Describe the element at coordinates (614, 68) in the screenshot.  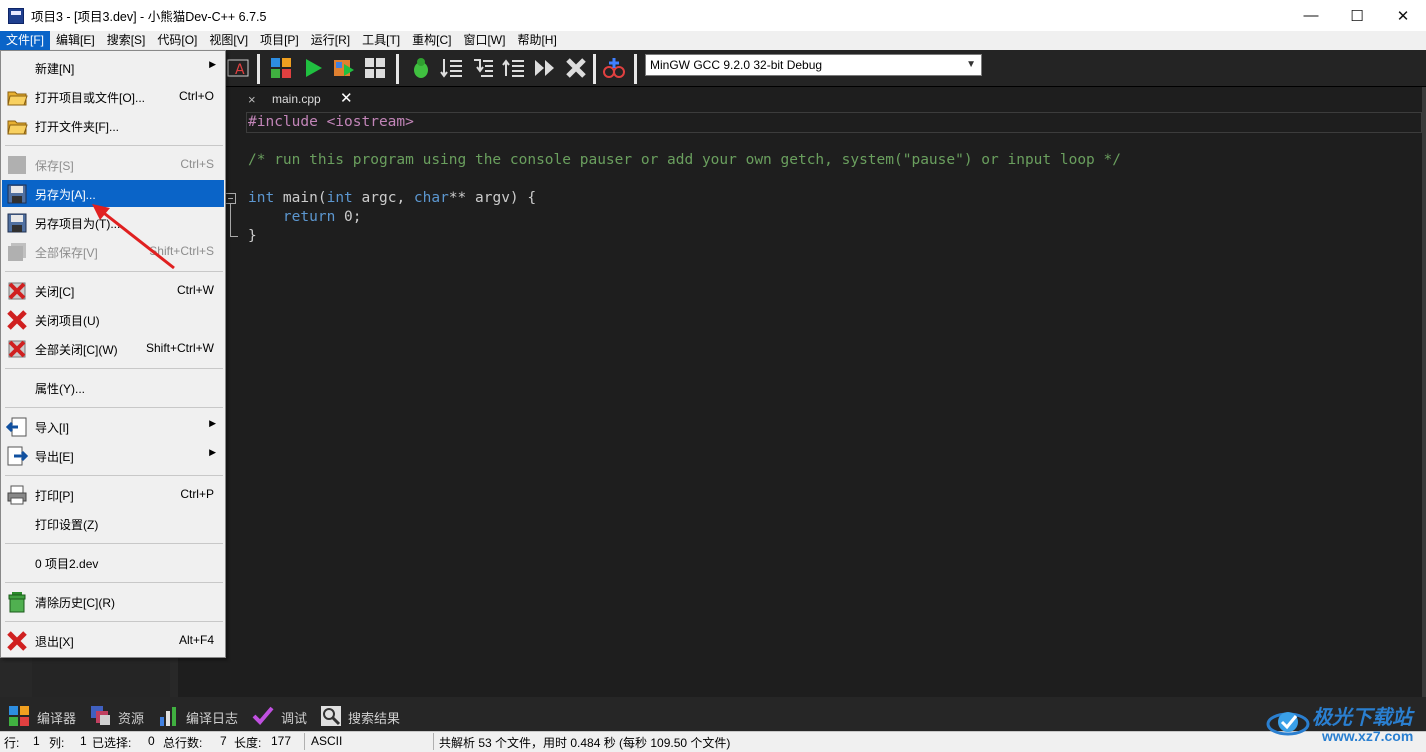
I see `add-watch-icon` at that location.